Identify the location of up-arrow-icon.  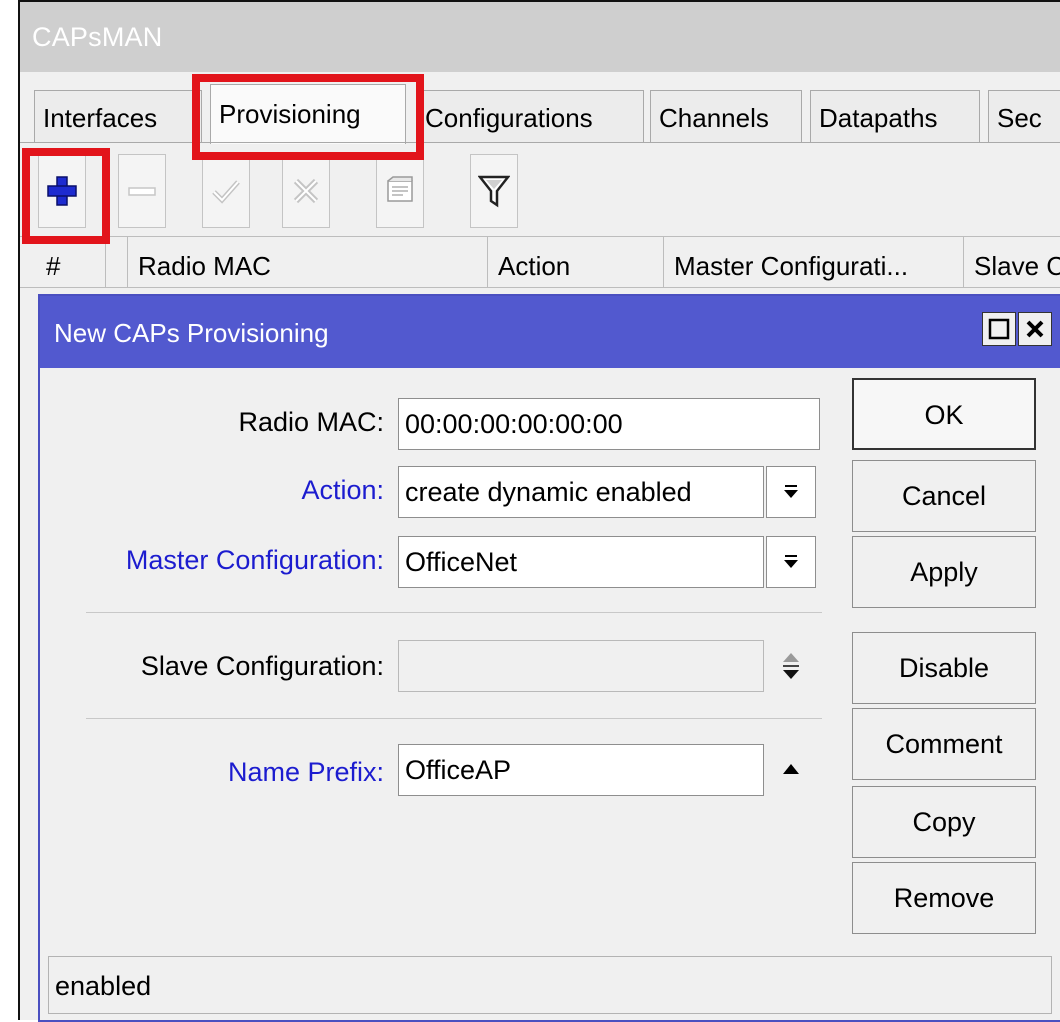
(791, 769).